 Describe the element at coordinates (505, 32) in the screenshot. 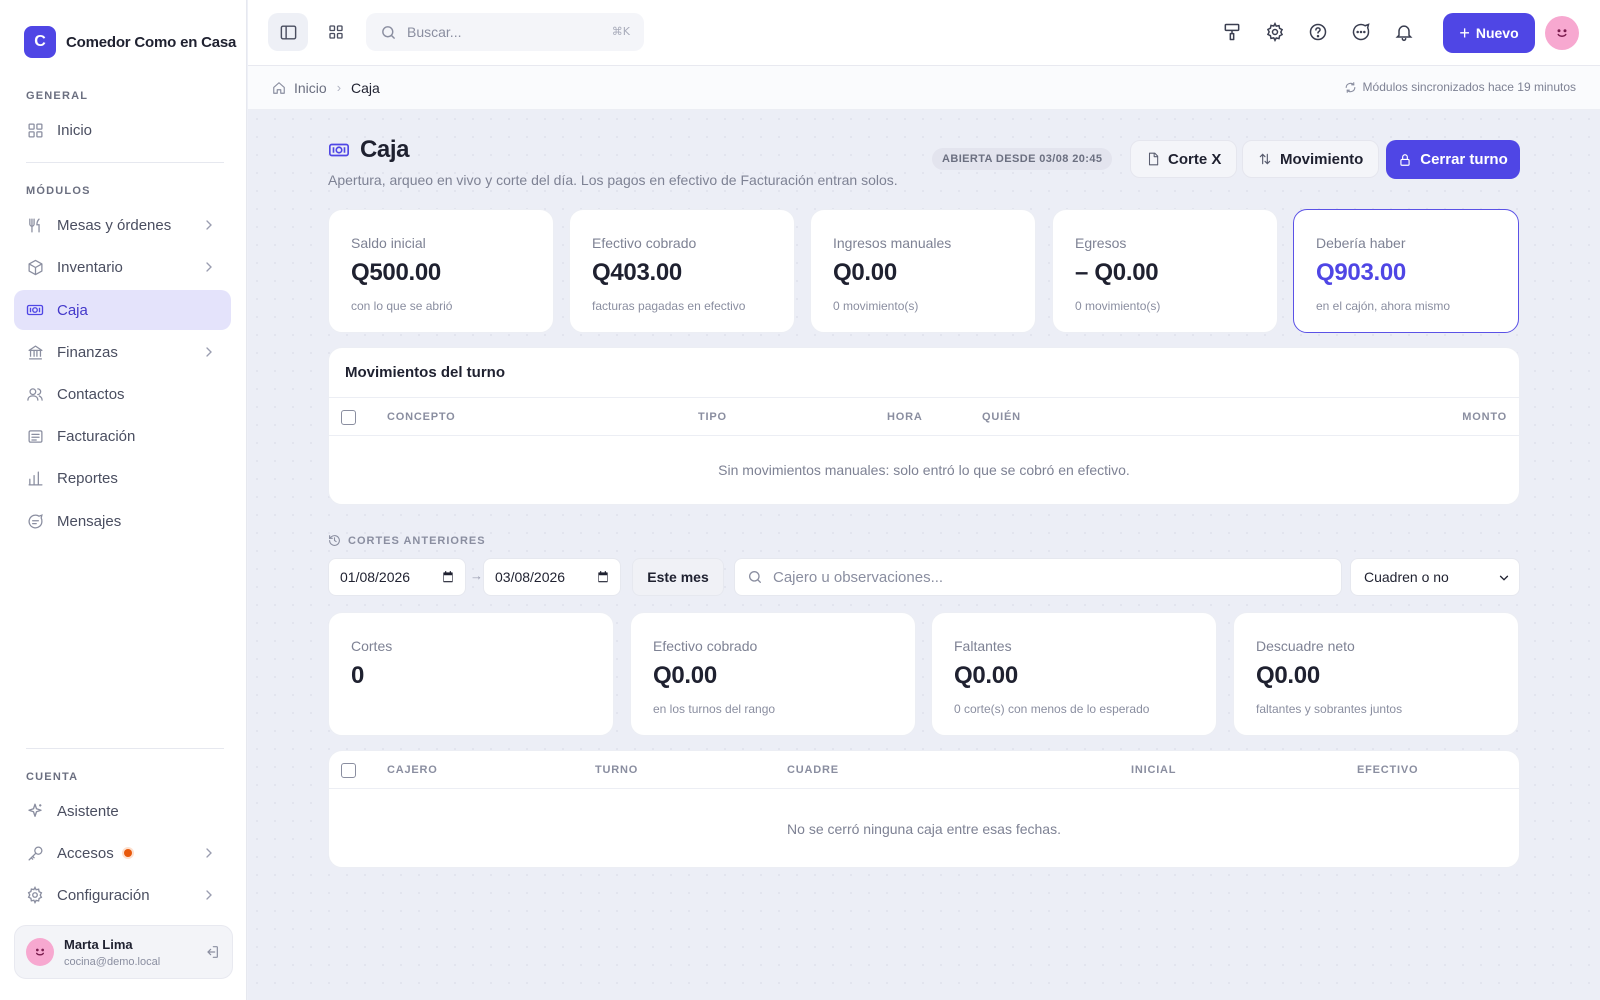

I see `global-search-input: Buscar... ⌘K` at that location.